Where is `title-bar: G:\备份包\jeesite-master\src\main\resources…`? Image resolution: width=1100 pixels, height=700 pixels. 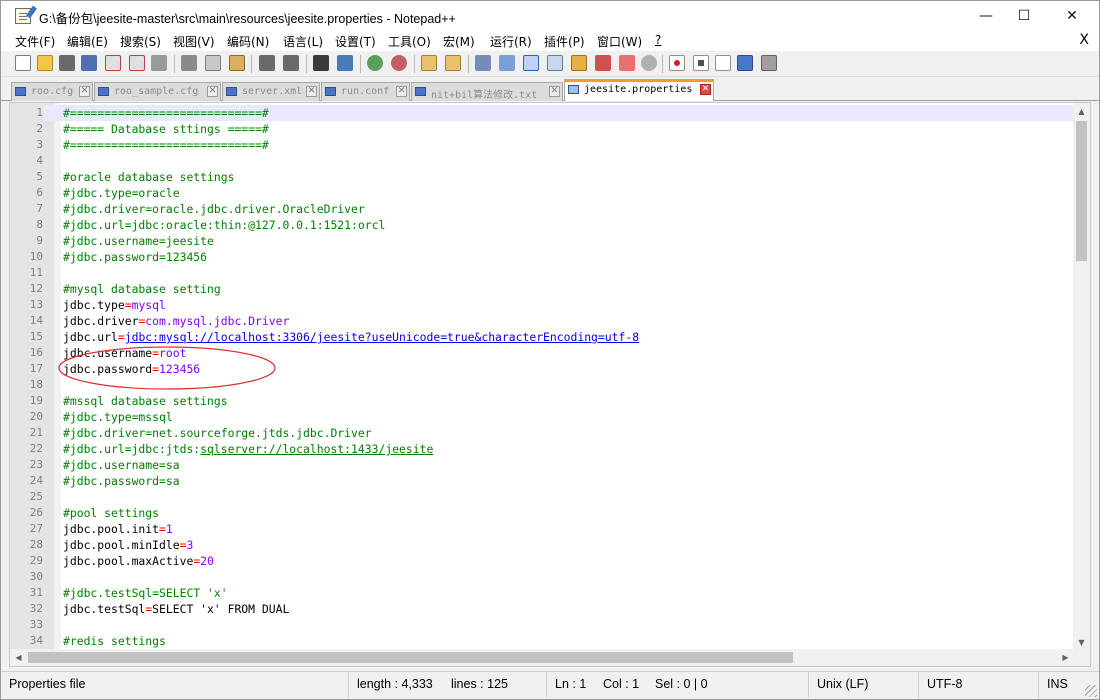
title-bar: G:\备份包\jeesite-master\src\main\resources… is located at coordinates (550, 16).